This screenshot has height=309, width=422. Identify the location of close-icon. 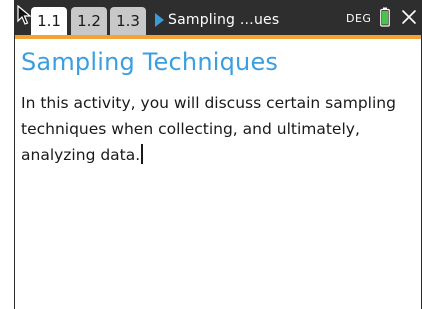
(409, 17).